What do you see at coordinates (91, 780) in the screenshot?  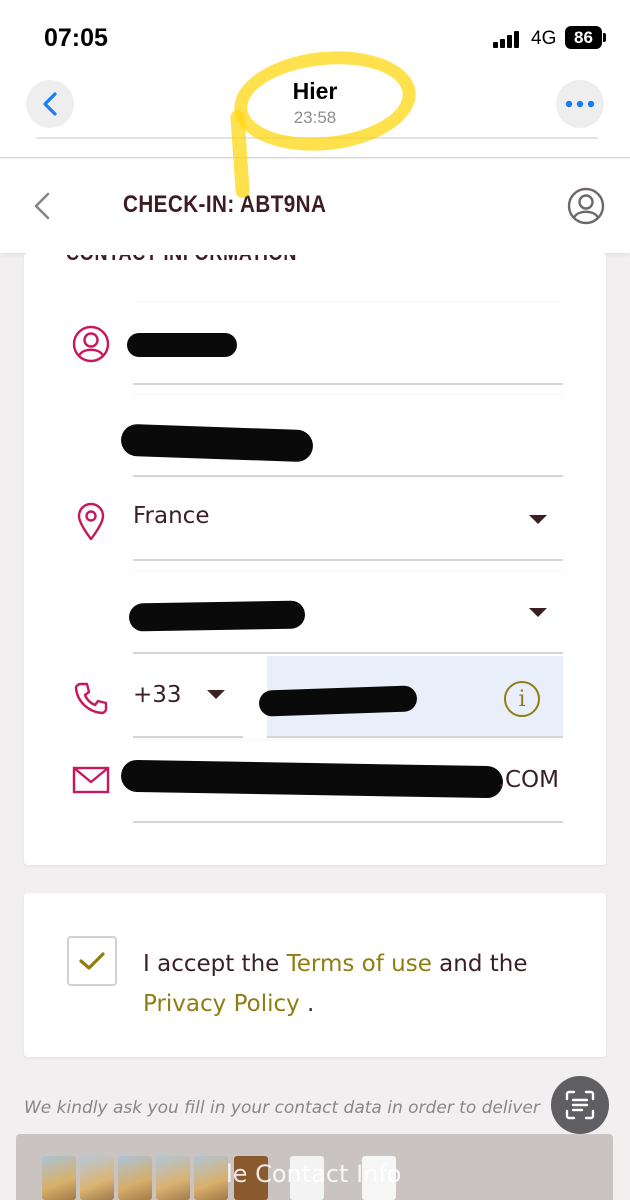 I see `mail-icon` at bounding box center [91, 780].